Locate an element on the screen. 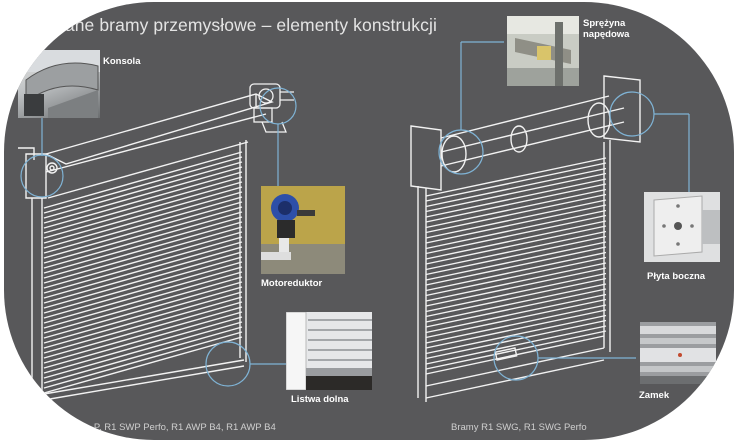 The image size is (738, 444). label-plyta-boczna: Płyta boczna is located at coordinates (676, 276).